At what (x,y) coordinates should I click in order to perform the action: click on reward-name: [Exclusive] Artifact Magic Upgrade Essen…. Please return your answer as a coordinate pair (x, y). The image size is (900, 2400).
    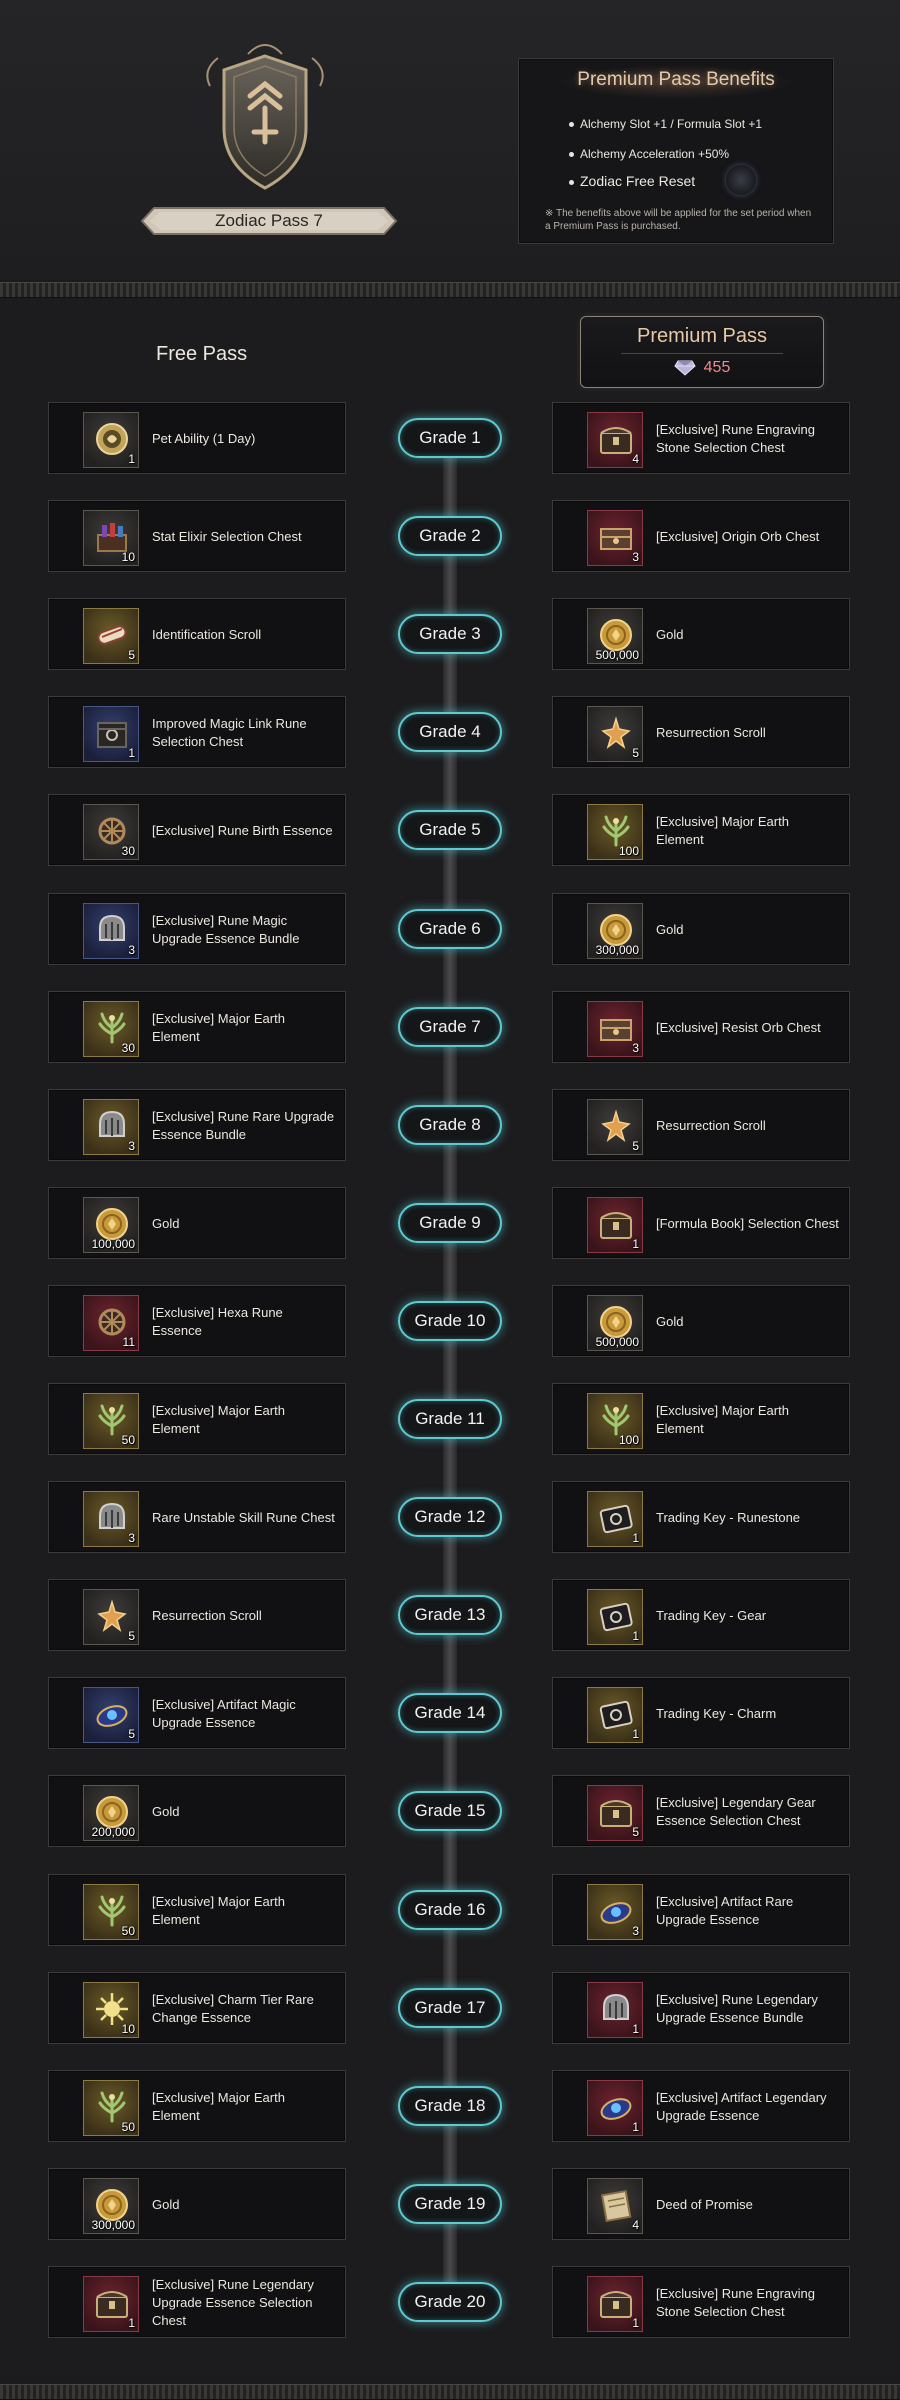
    Looking at the image, I should click on (243, 1714).